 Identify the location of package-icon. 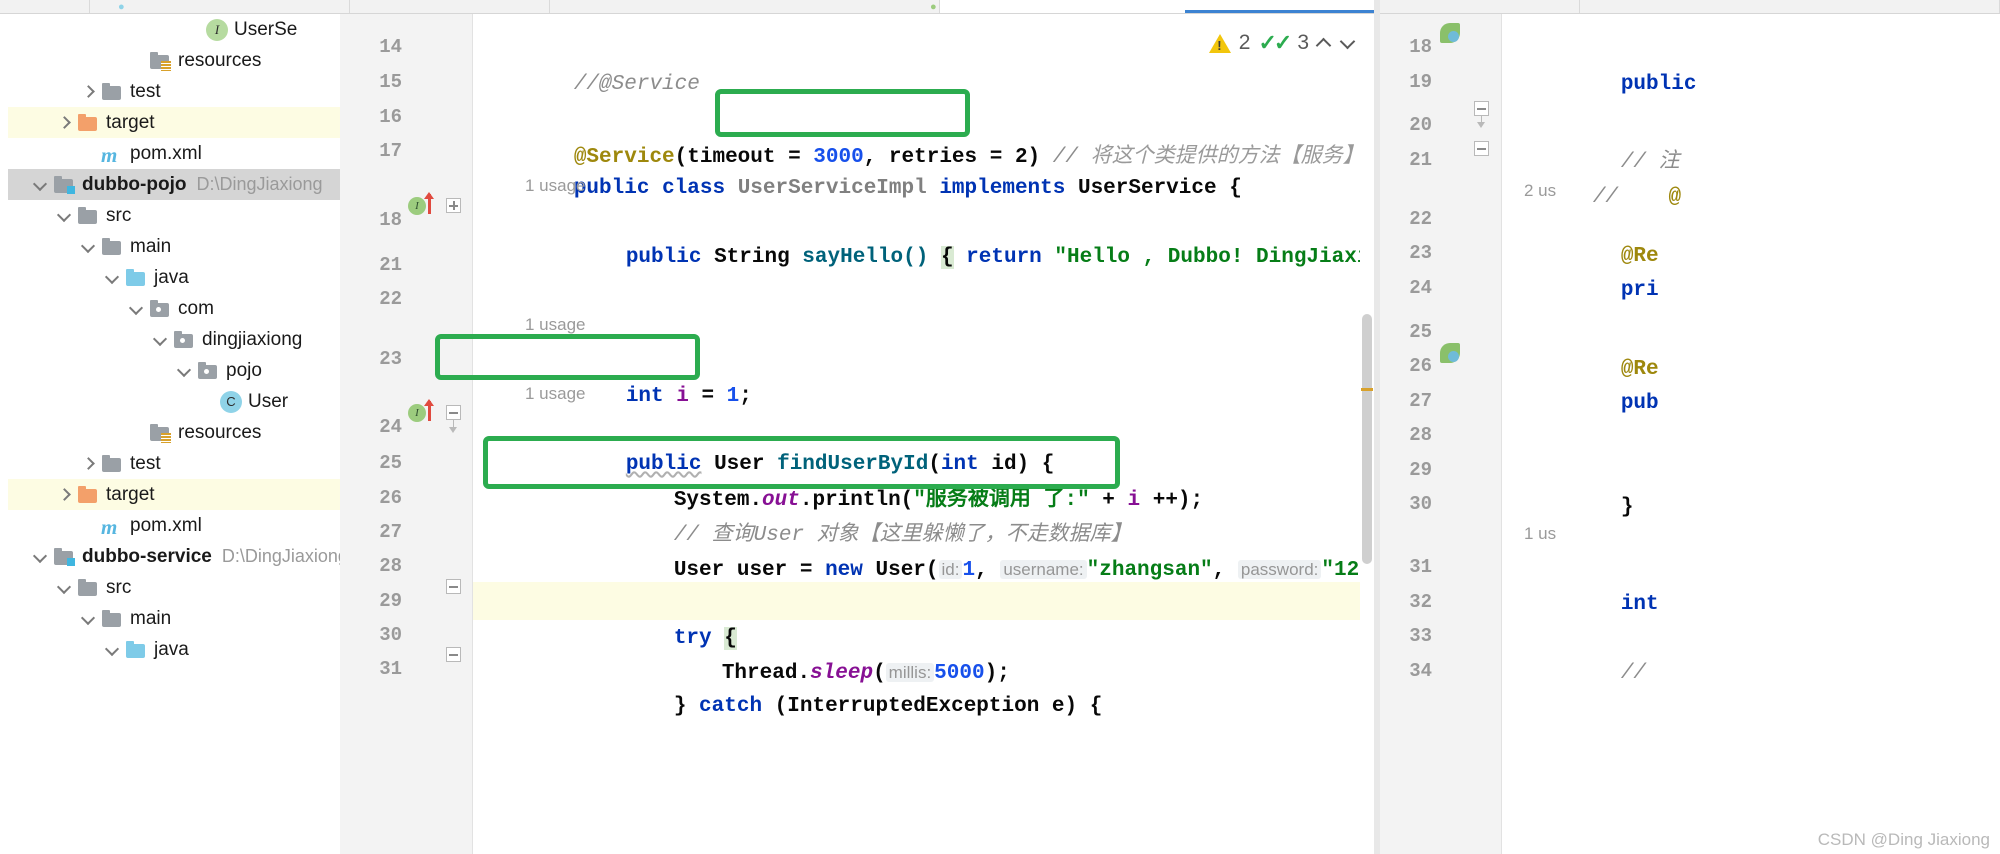
(208, 371).